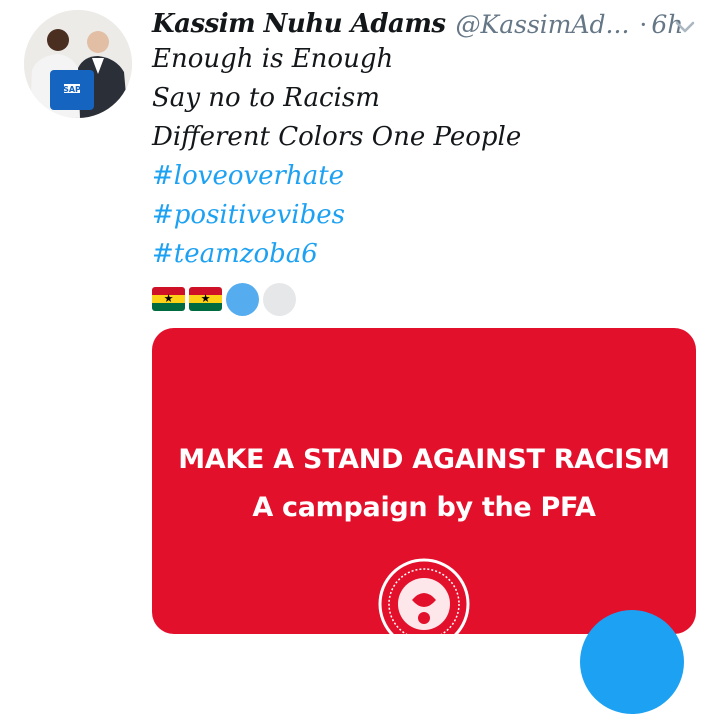 The image size is (720, 714). Describe the element at coordinates (337, 137) in the screenshot. I see `tweet-text-line: Different Colors One People` at that location.